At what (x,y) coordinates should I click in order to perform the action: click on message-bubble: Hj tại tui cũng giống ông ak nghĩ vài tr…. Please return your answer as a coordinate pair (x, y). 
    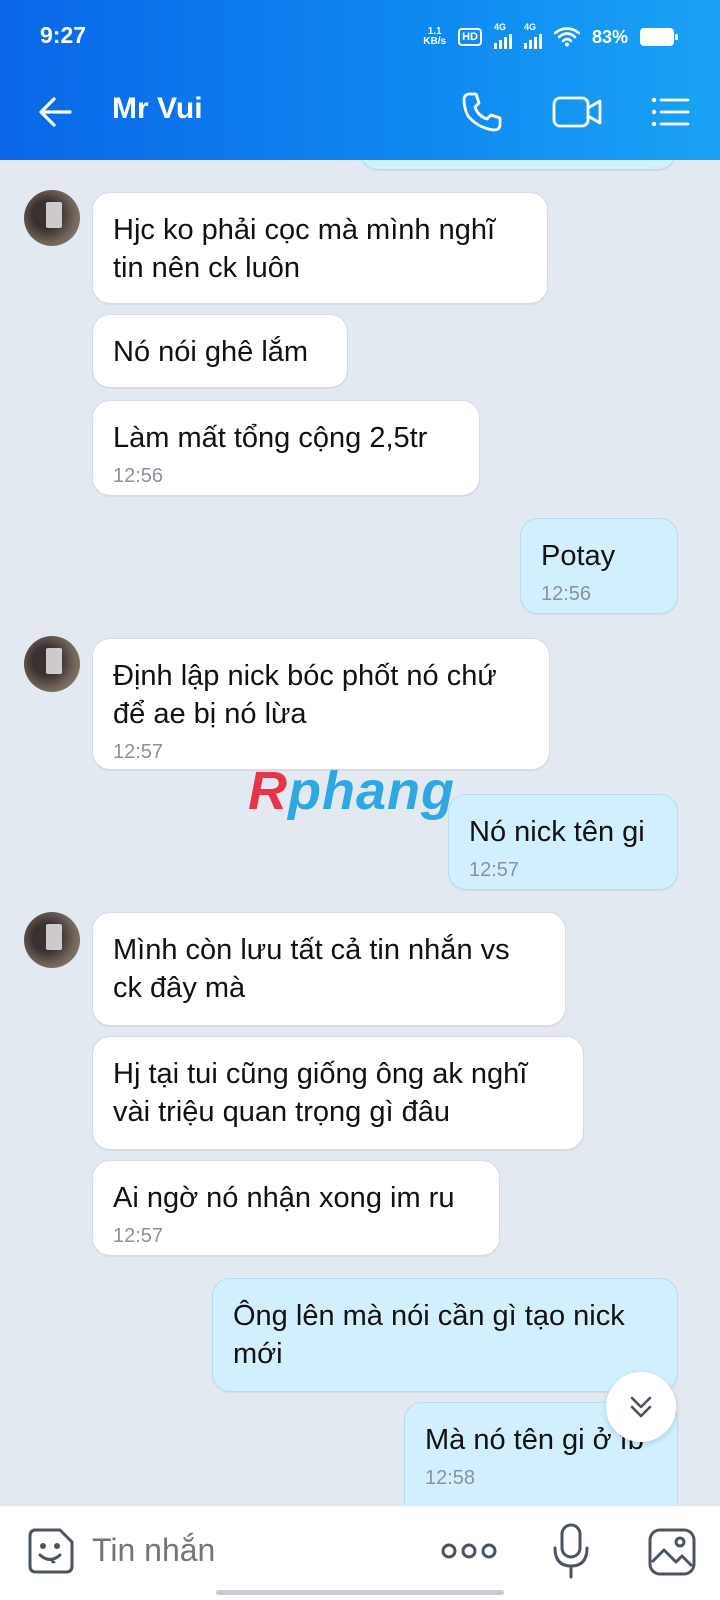
    Looking at the image, I should click on (338, 1093).